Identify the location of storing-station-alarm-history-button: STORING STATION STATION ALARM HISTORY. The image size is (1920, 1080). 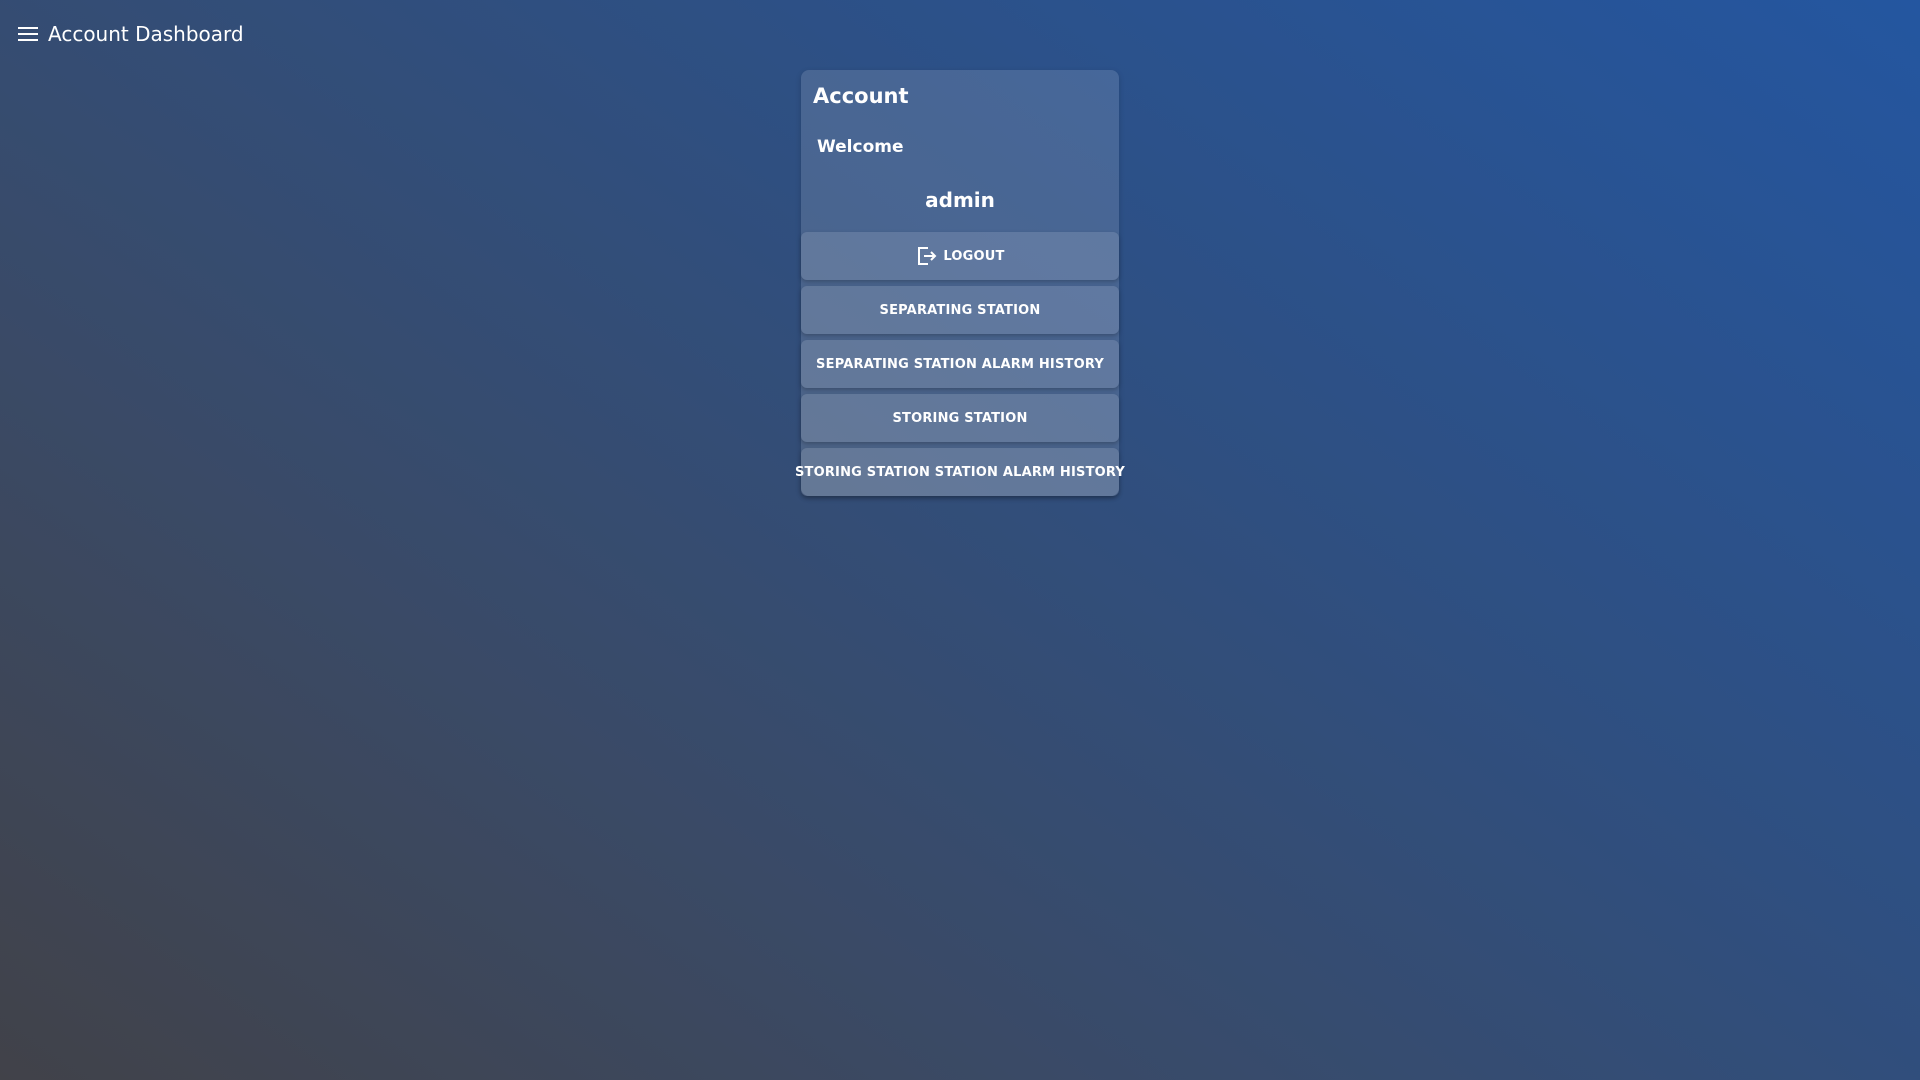
(960, 472).